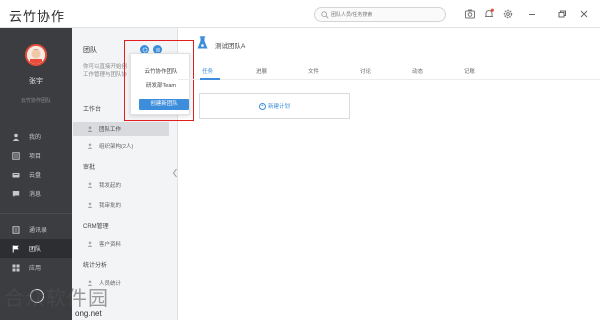  Describe the element at coordinates (562, 14) in the screenshot. I see `restore-icon` at that location.